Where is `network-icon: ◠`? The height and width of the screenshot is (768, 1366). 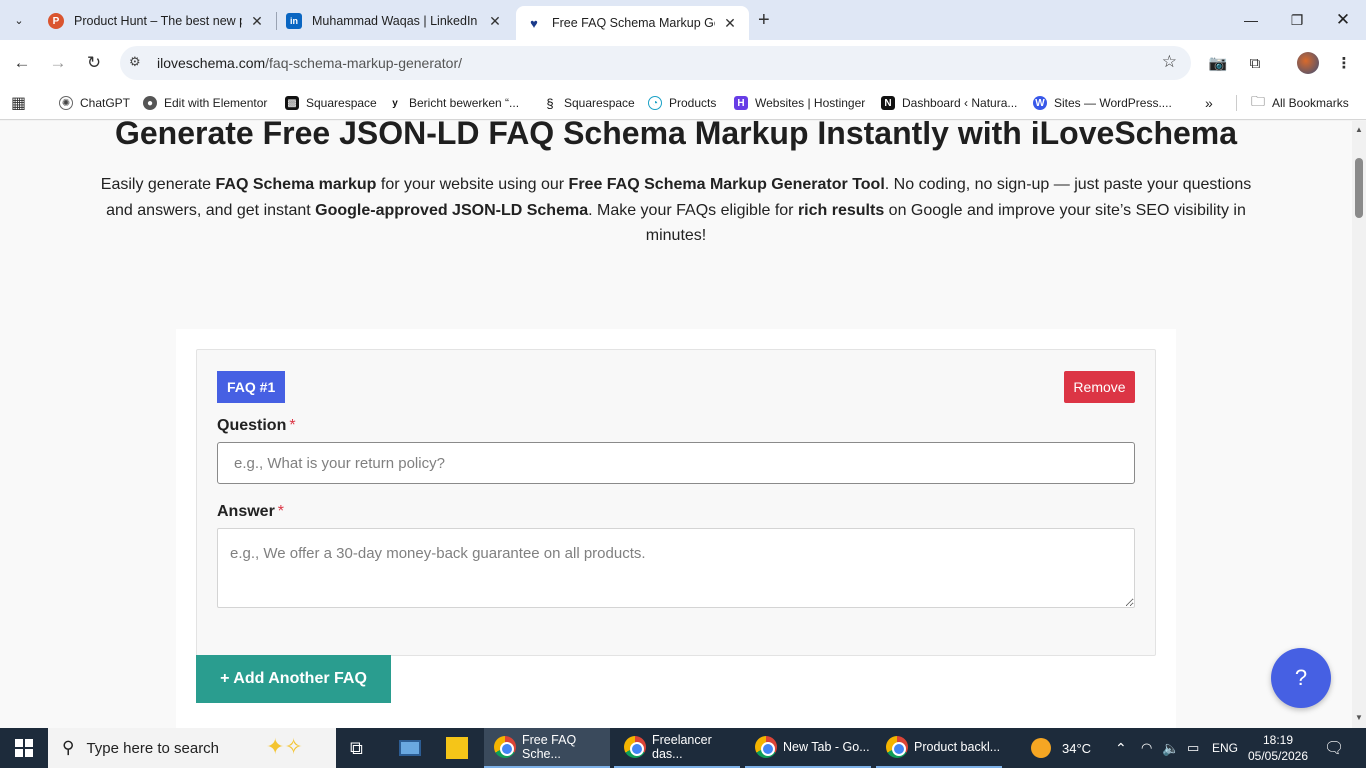
network-icon: ◠ is located at coordinates (1146, 748).